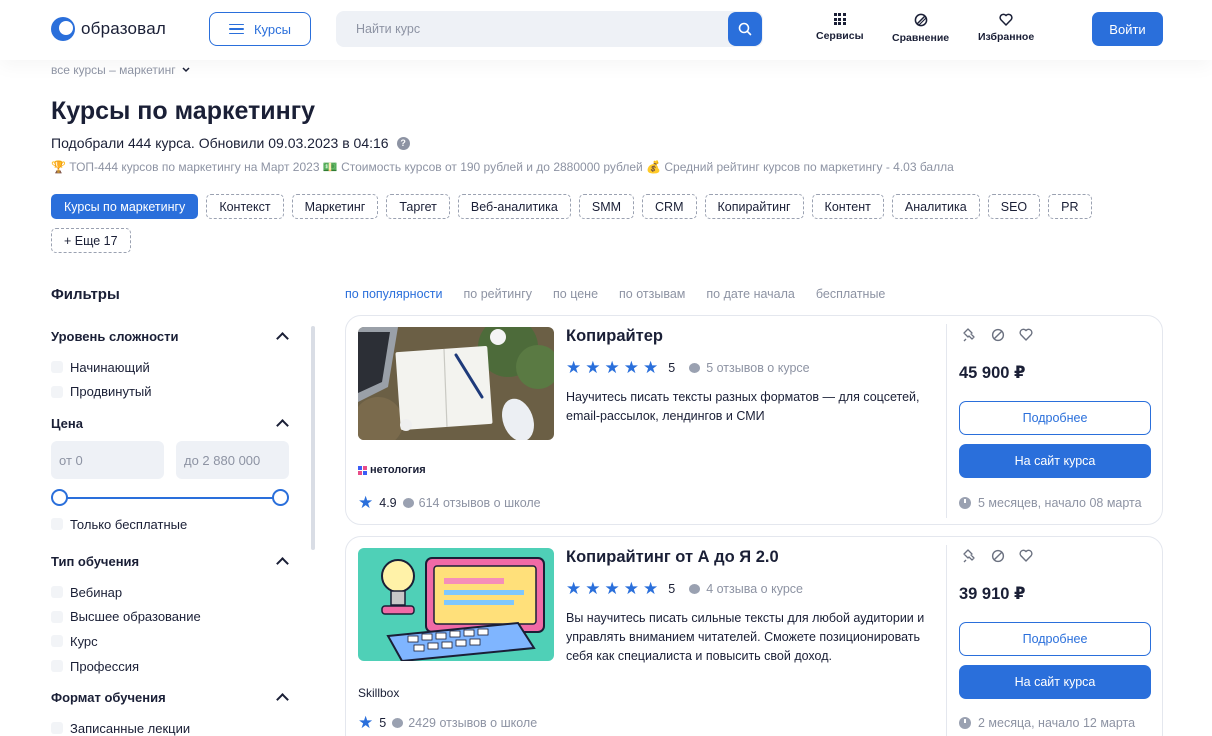 This screenshot has width=1212, height=736. I want to click on breadcrumb: все курсы – маркетинг, so click(120, 70).